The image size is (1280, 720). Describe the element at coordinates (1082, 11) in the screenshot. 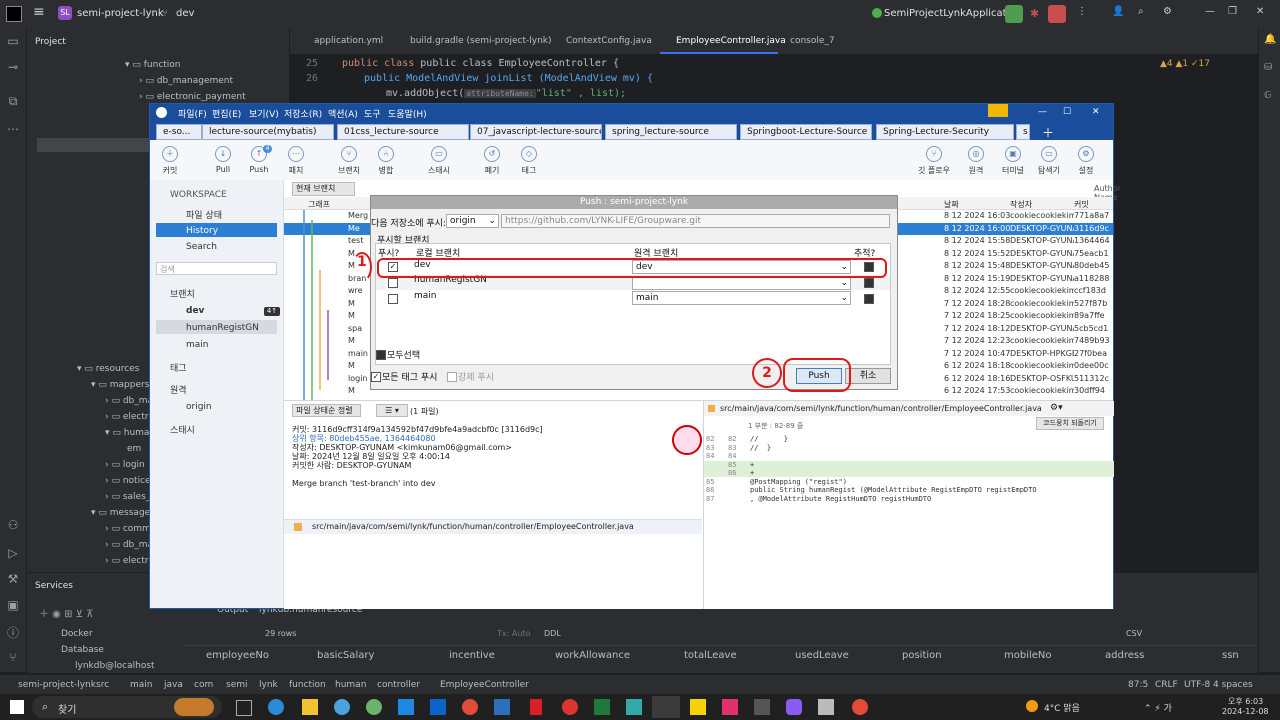

I see `more-icon: ⋮` at that location.